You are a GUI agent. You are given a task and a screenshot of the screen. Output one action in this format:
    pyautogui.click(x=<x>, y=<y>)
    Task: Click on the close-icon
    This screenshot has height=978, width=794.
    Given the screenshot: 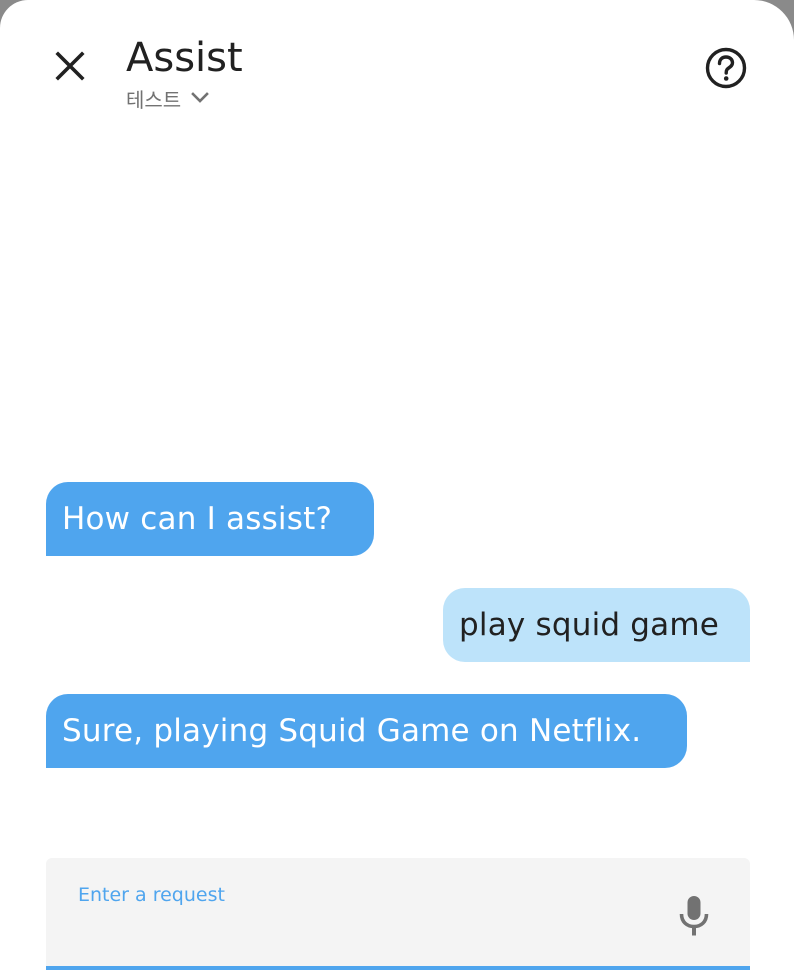 What is the action you would take?
    pyautogui.click(x=70, y=66)
    